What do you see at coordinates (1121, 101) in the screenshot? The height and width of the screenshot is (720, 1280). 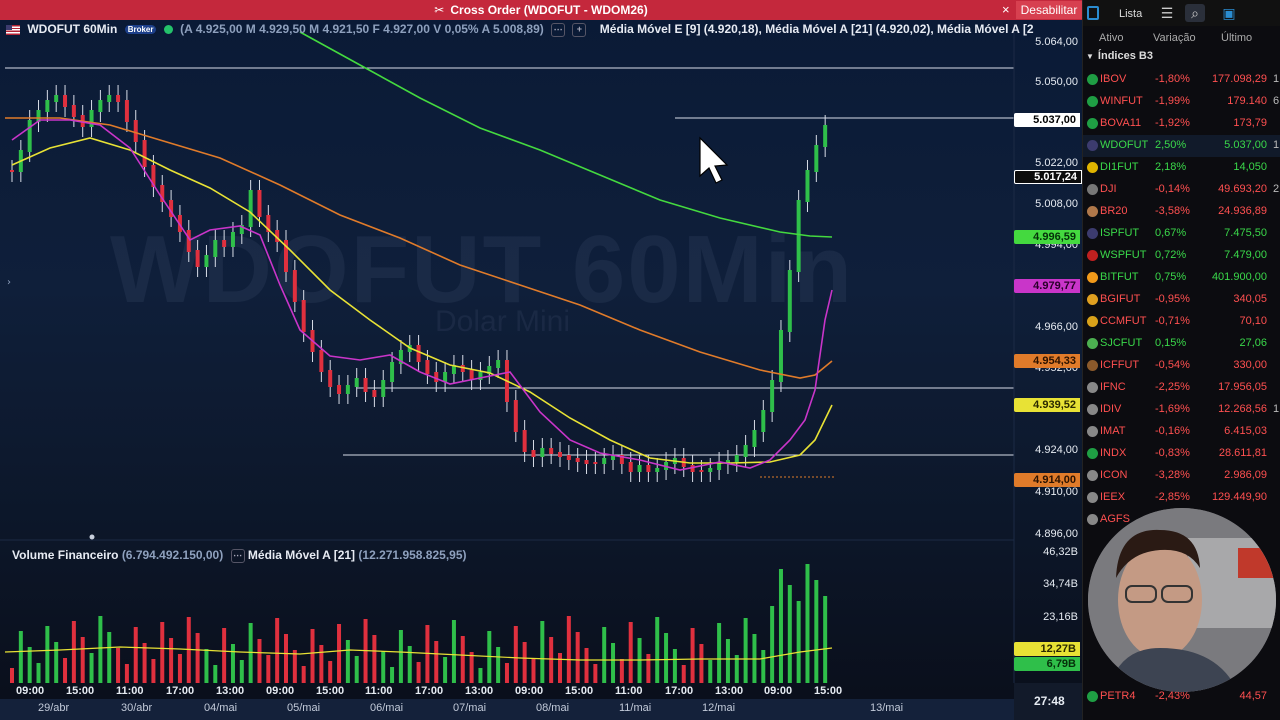 I see `ticker: WINFUT` at bounding box center [1121, 101].